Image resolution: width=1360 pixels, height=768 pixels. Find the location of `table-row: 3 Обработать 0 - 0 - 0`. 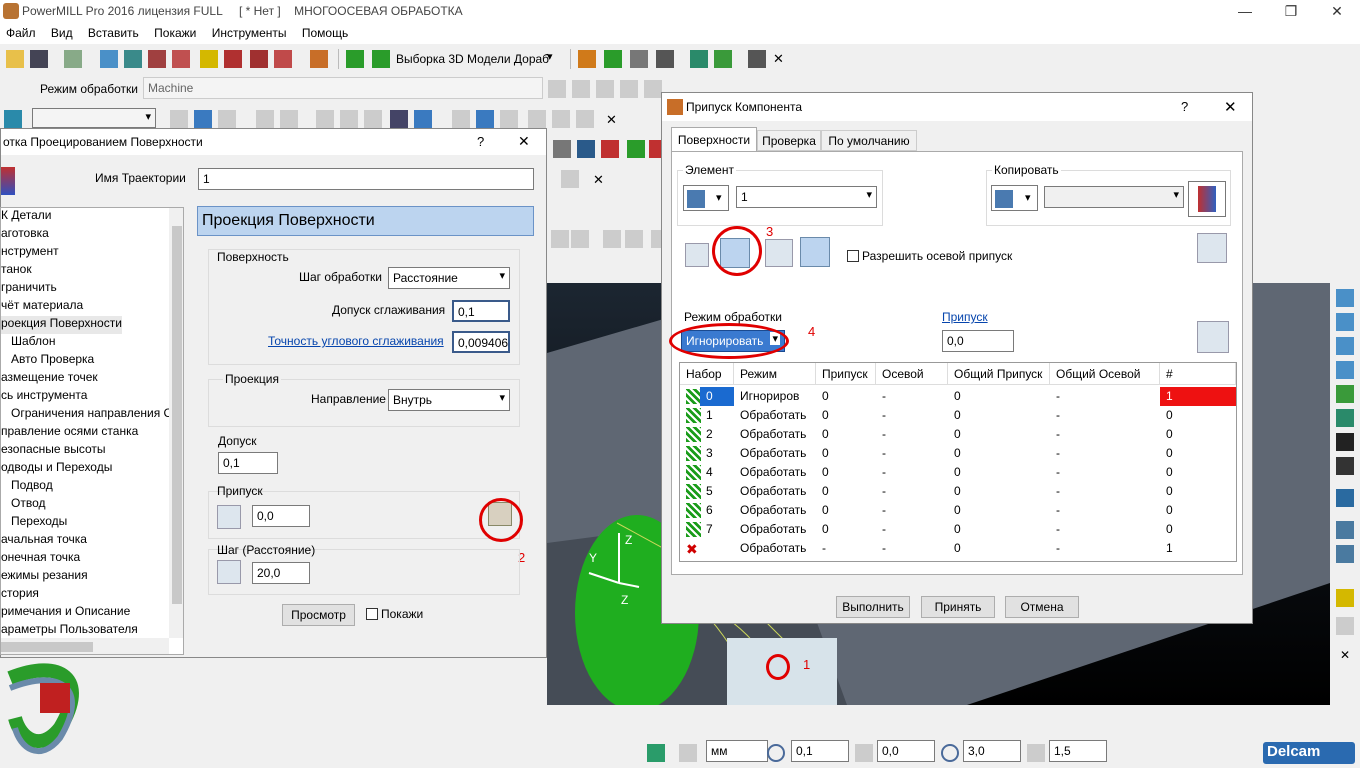

table-row: 3 Обработать 0 - 0 - 0 is located at coordinates (958, 453).